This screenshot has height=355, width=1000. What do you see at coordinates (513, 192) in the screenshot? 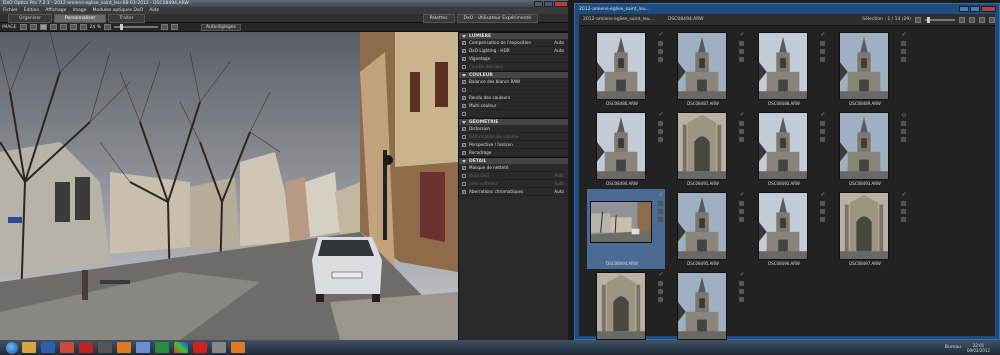
I see `palette-row: ✓ Aberrations chromatiques Auto` at bounding box center [513, 192].